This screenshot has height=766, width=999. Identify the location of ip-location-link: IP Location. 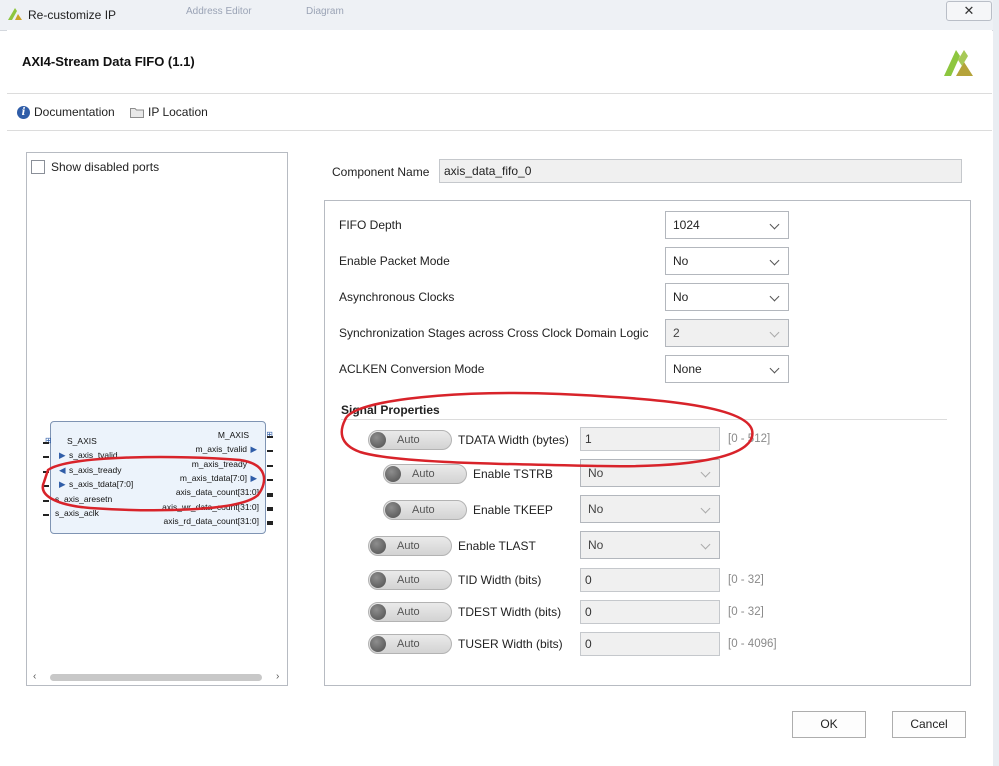
(169, 112).